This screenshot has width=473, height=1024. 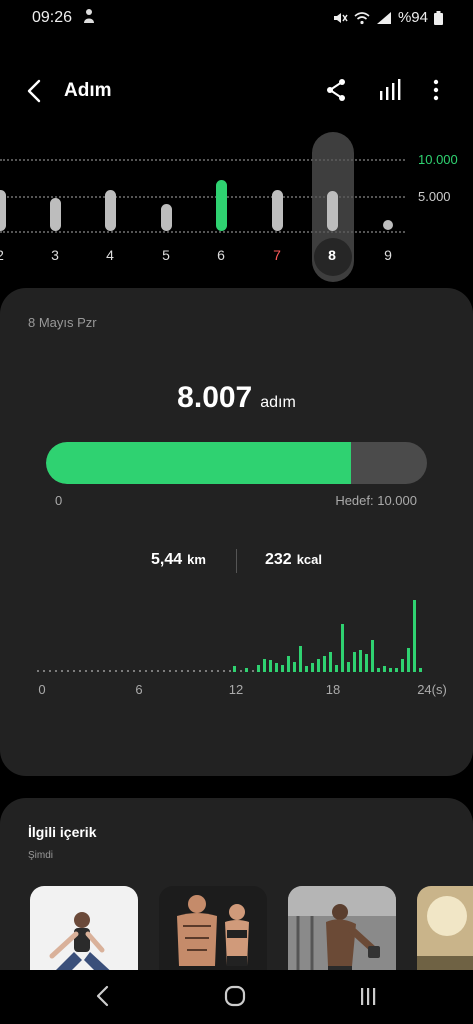 What do you see at coordinates (362, 17) in the screenshot?
I see `wifi-icon` at bounding box center [362, 17].